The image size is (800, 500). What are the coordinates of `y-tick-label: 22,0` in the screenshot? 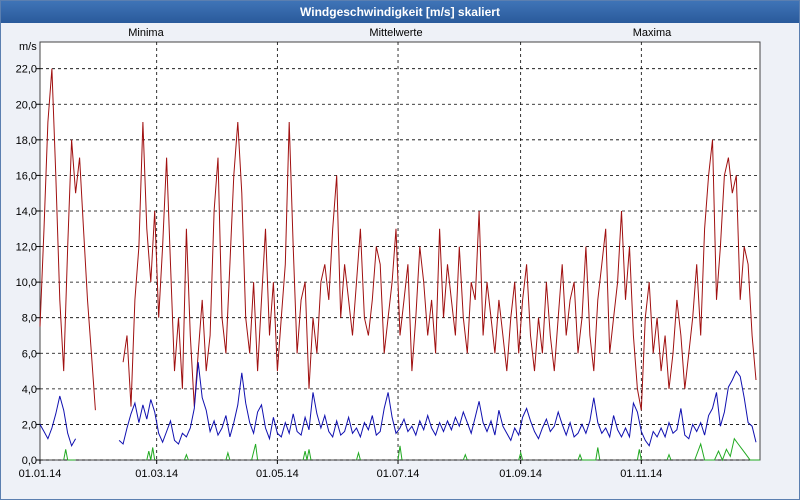 It's located at (26, 70).